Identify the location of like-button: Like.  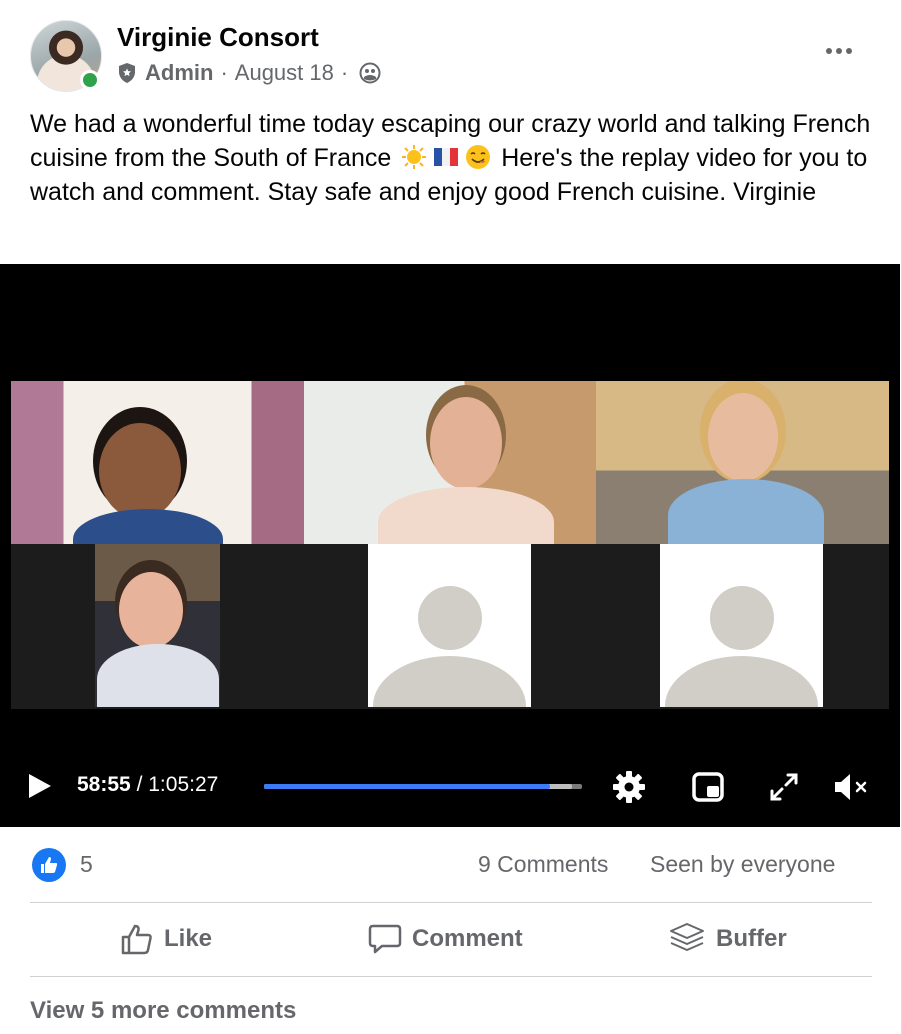
(166, 939).